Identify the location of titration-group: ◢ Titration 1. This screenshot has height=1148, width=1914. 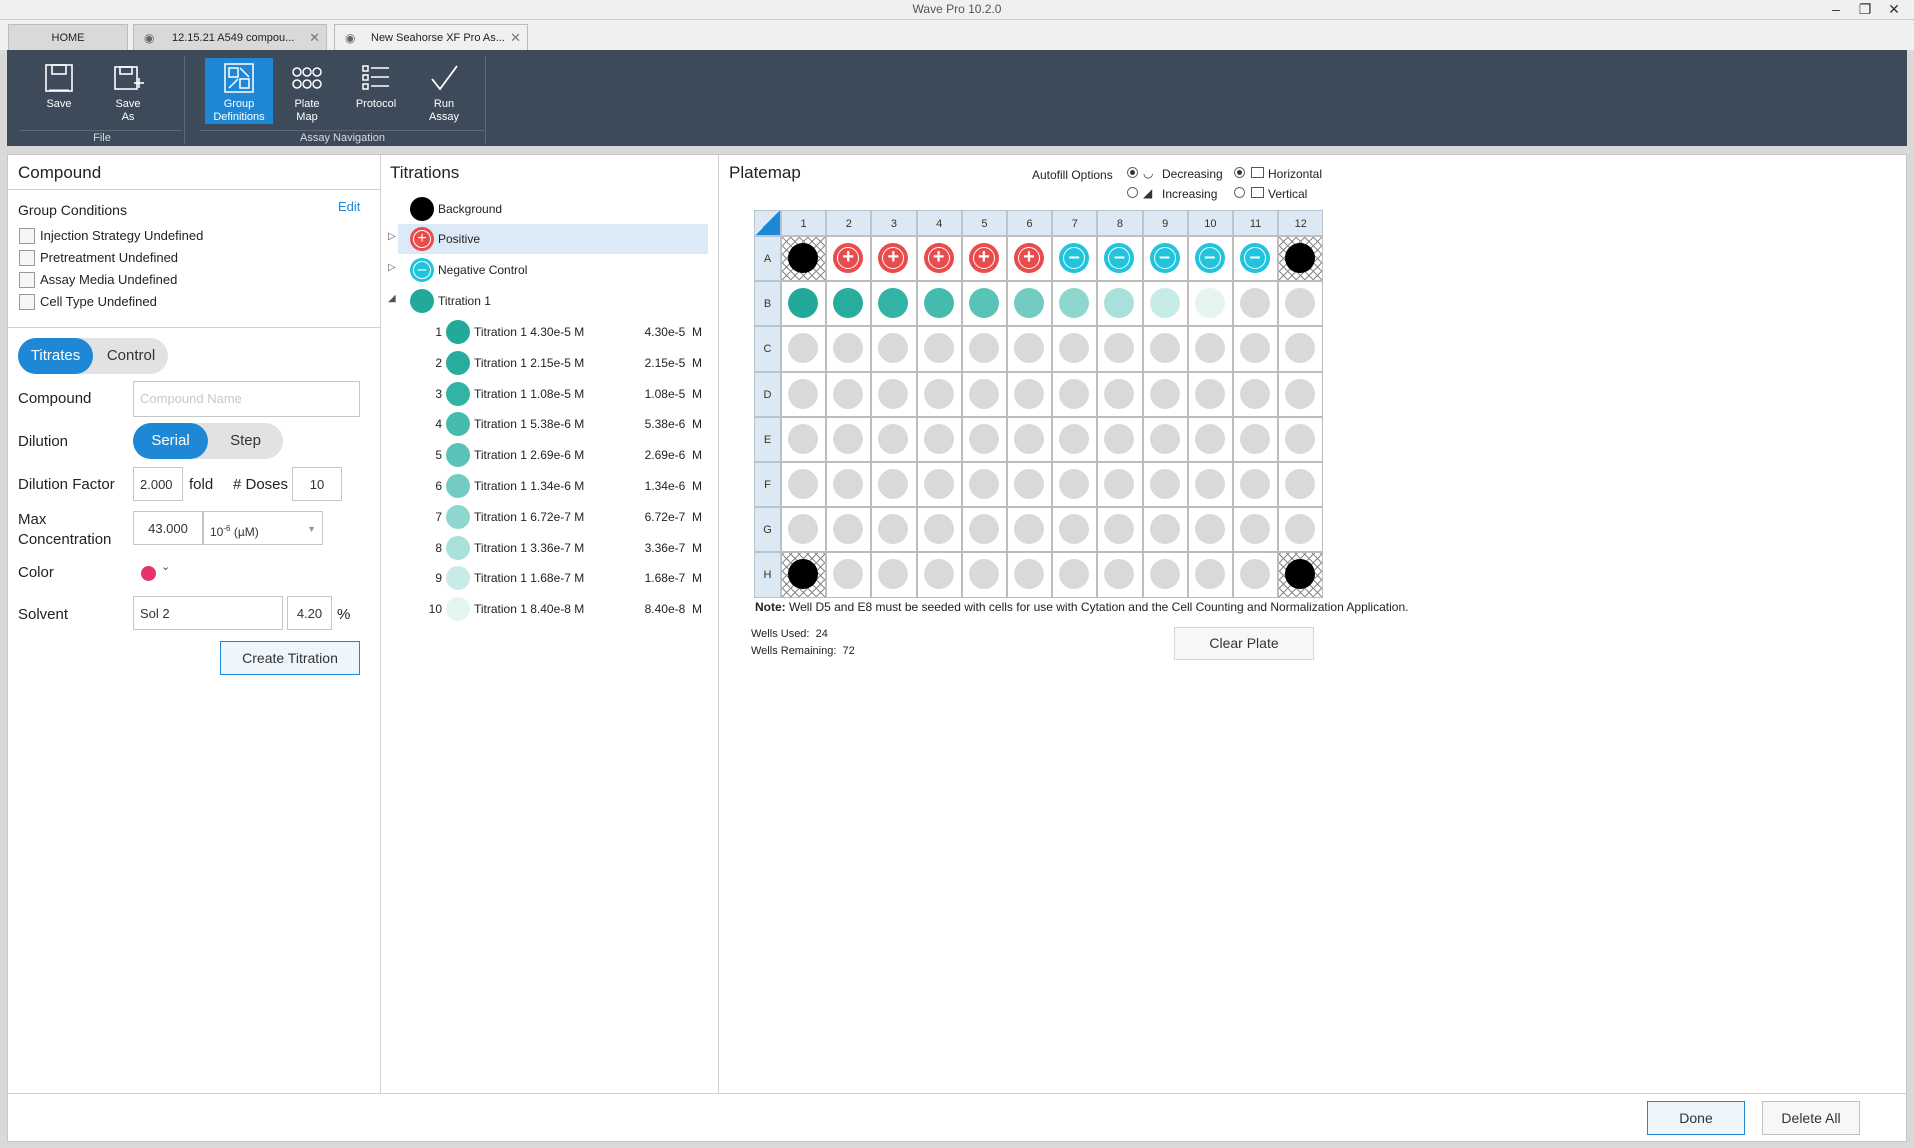
(548, 301).